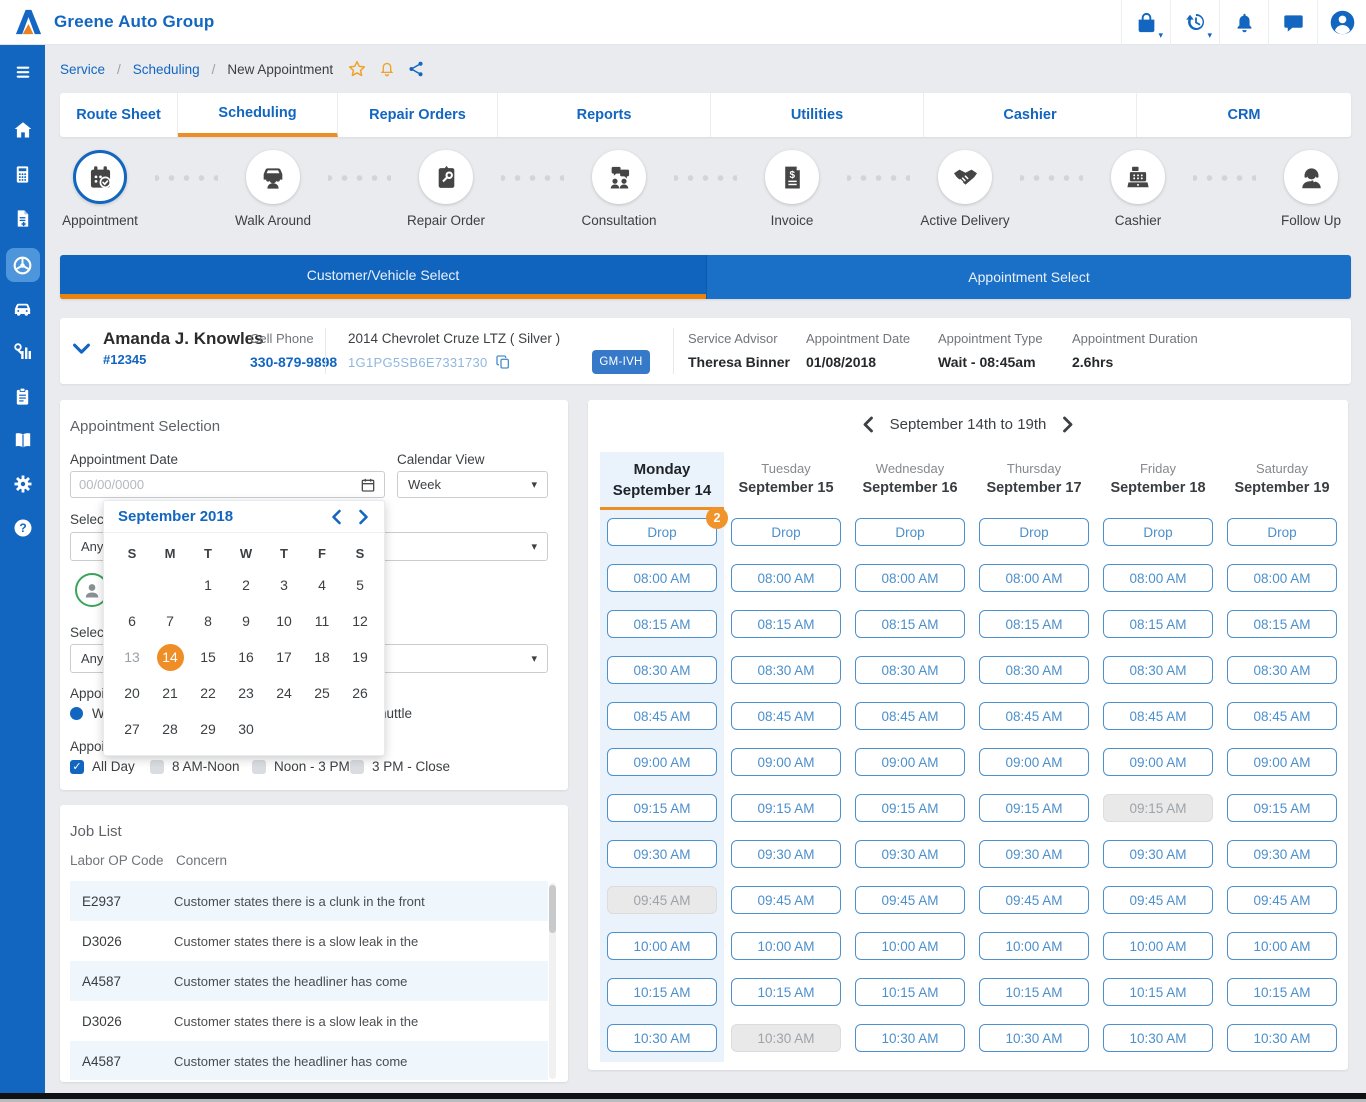 This screenshot has width=1366, height=1102. What do you see at coordinates (208, 585) in the screenshot?
I see `date-cell: 1` at bounding box center [208, 585].